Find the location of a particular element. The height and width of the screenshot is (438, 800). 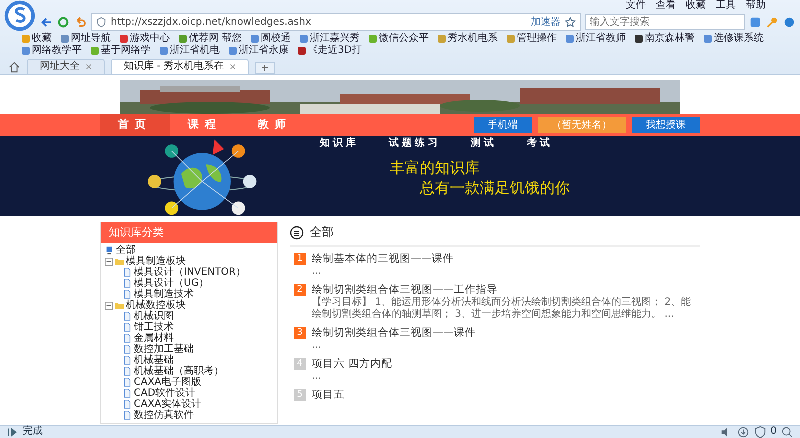

bookmark-item: 选修课系统 is located at coordinates (734, 39).